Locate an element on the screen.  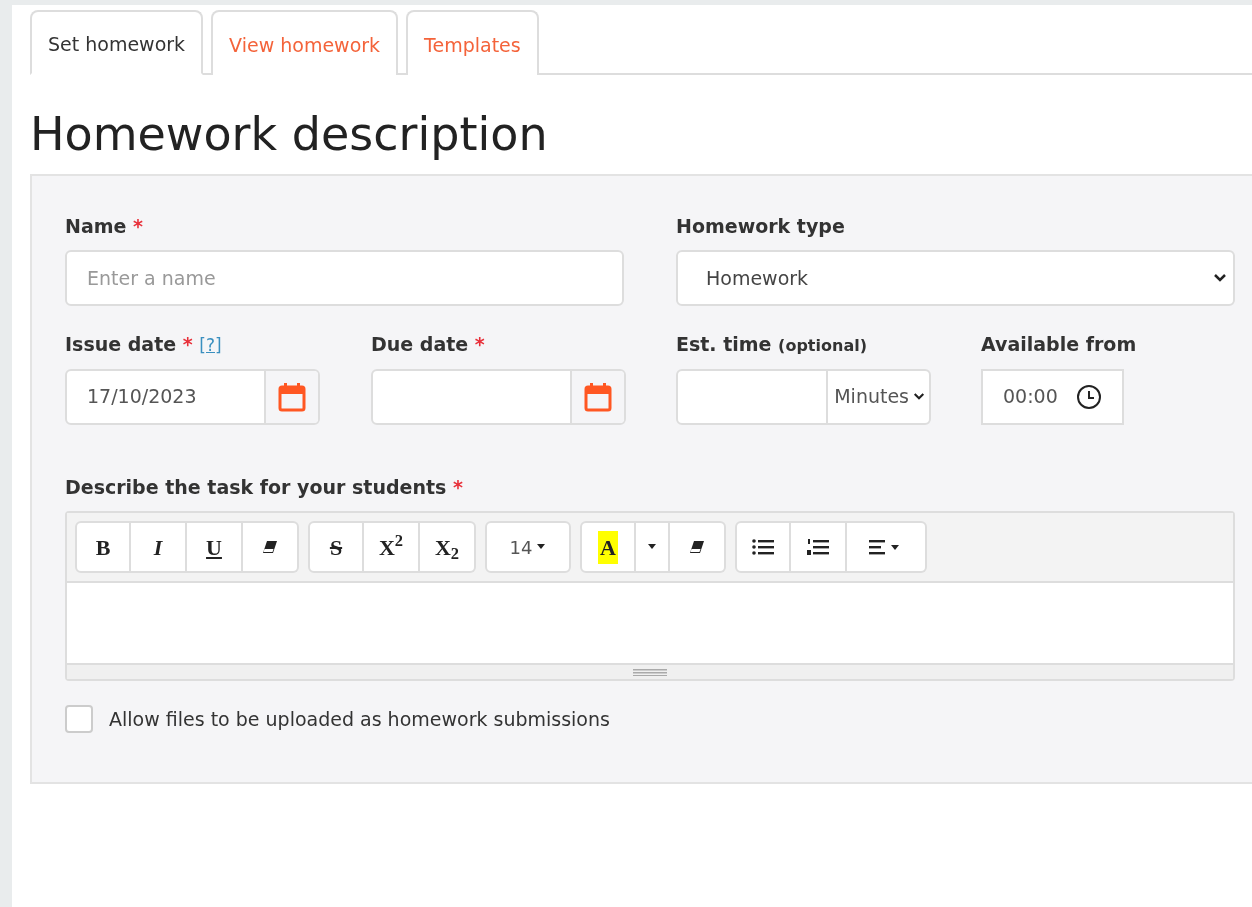
bold-button: B is located at coordinates (103, 547).